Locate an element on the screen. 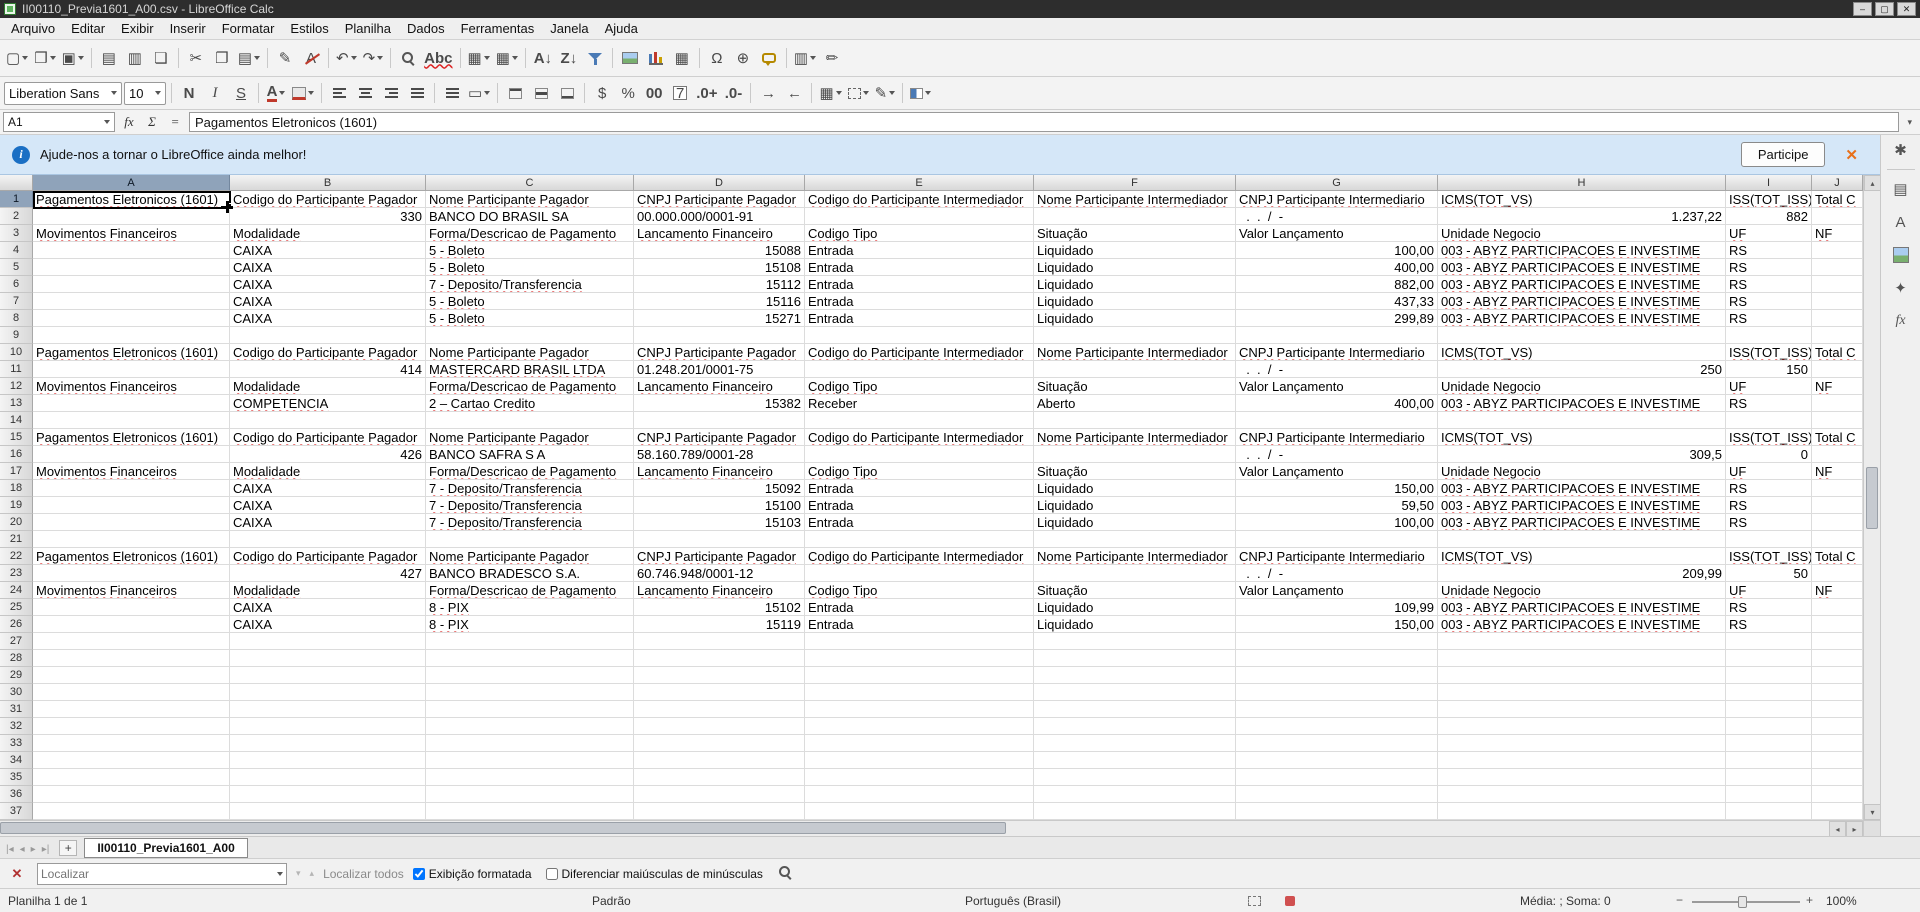 This screenshot has width=1920, height=912. align-bottom-icon is located at coordinates (567, 93).